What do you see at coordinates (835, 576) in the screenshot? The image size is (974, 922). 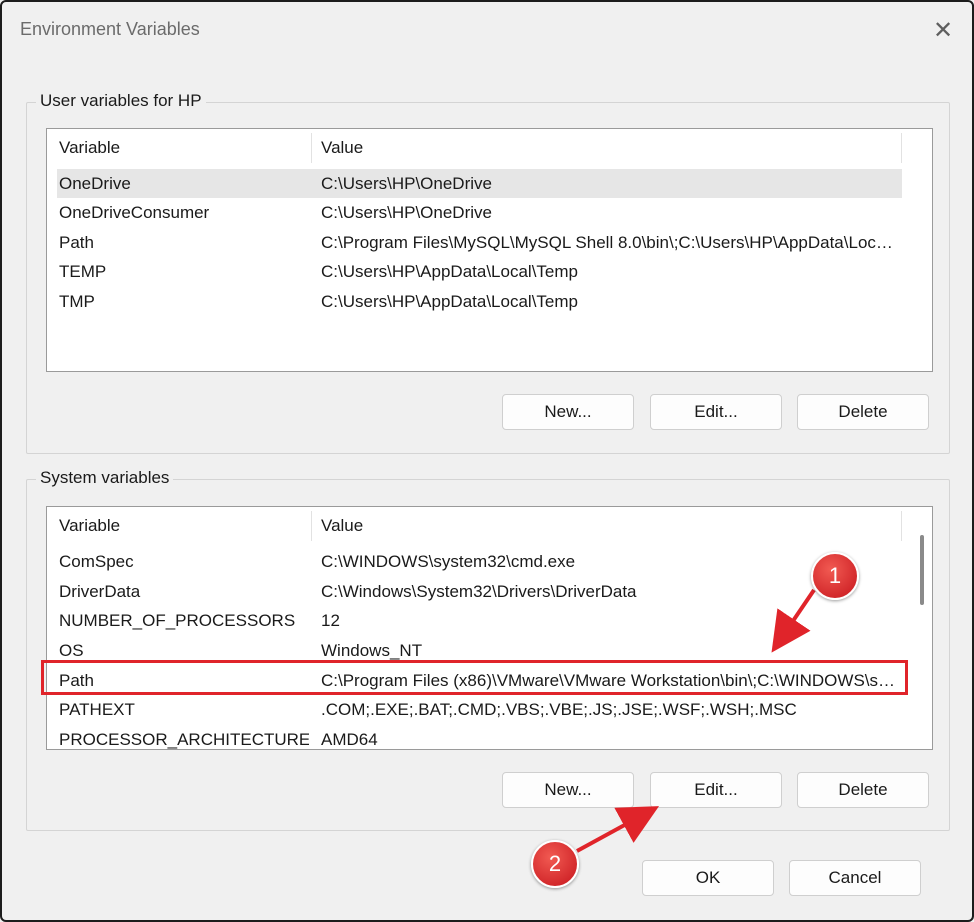 I see `step-1-badge: 1` at bounding box center [835, 576].